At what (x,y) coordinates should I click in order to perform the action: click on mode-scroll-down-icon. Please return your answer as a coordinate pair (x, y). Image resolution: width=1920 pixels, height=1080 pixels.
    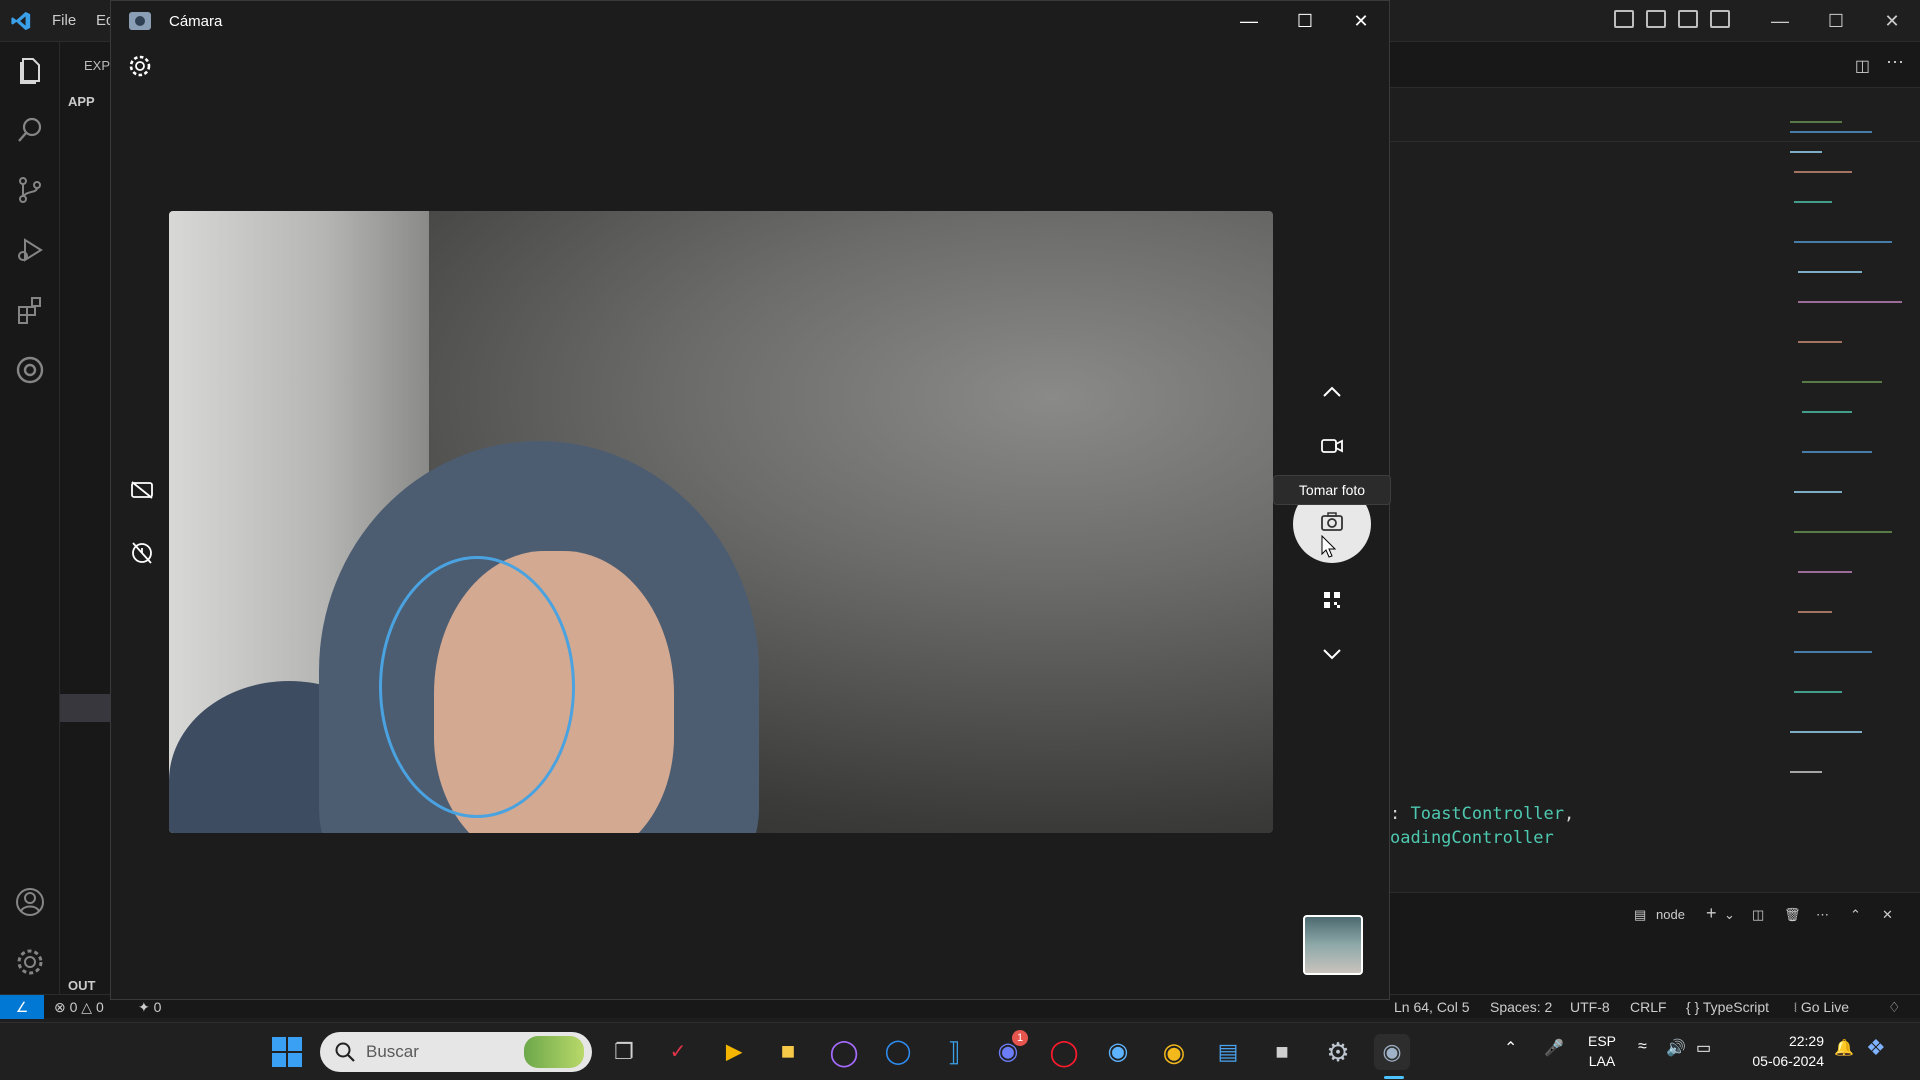
    Looking at the image, I should click on (1332, 654).